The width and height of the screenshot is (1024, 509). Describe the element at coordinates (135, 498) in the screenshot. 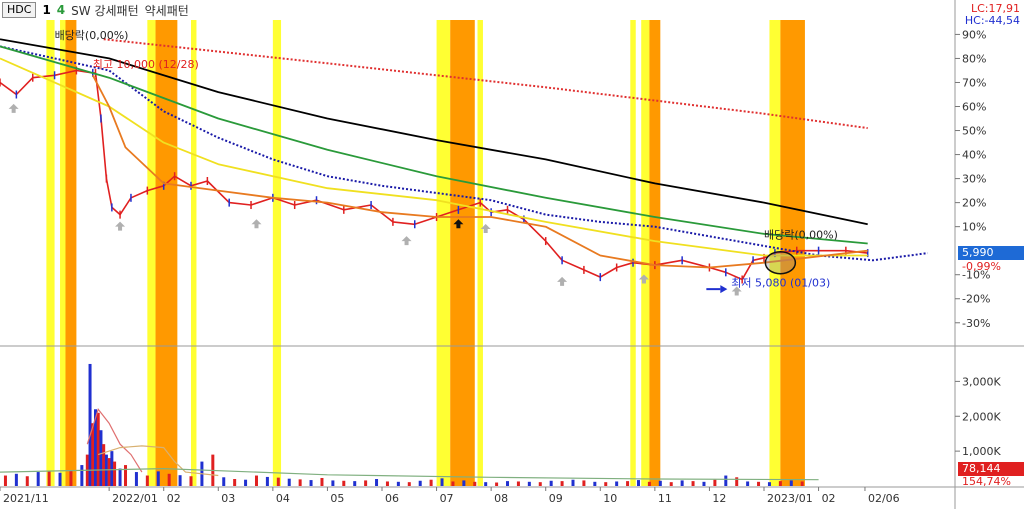

I see `x-tick-label: 2022/01` at that location.